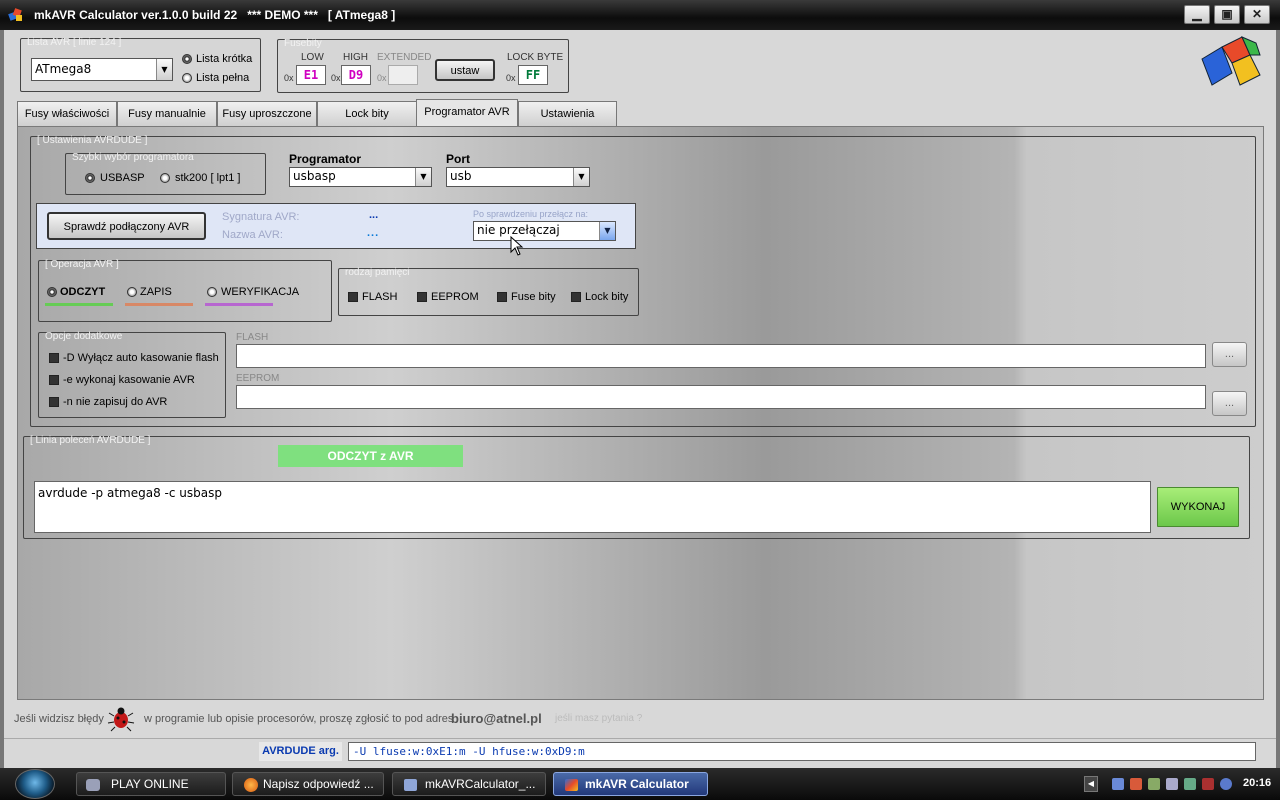  Describe the element at coordinates (93, 785) in the screenshot. I see `play-online-icon` at that location.